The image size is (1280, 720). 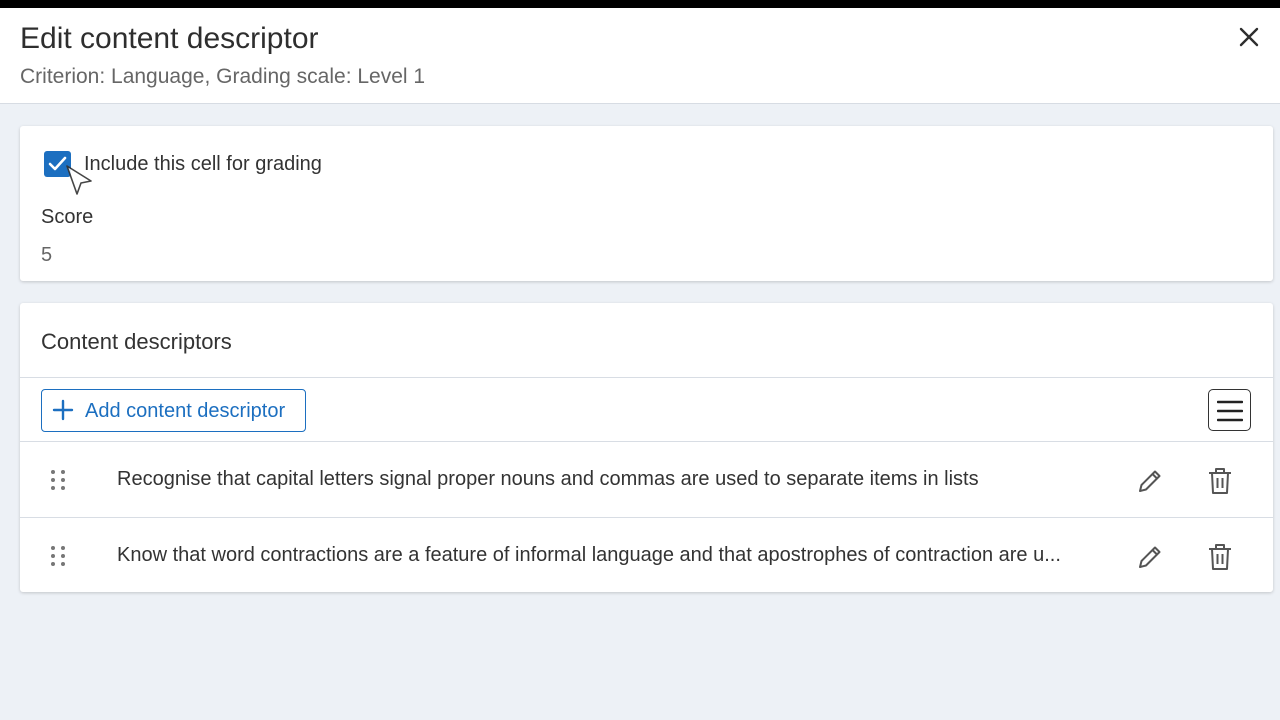 What do you see at coordinates (47, 255) in the screenshot?
I see `score-value: 5` at bounding box center [47, 255].